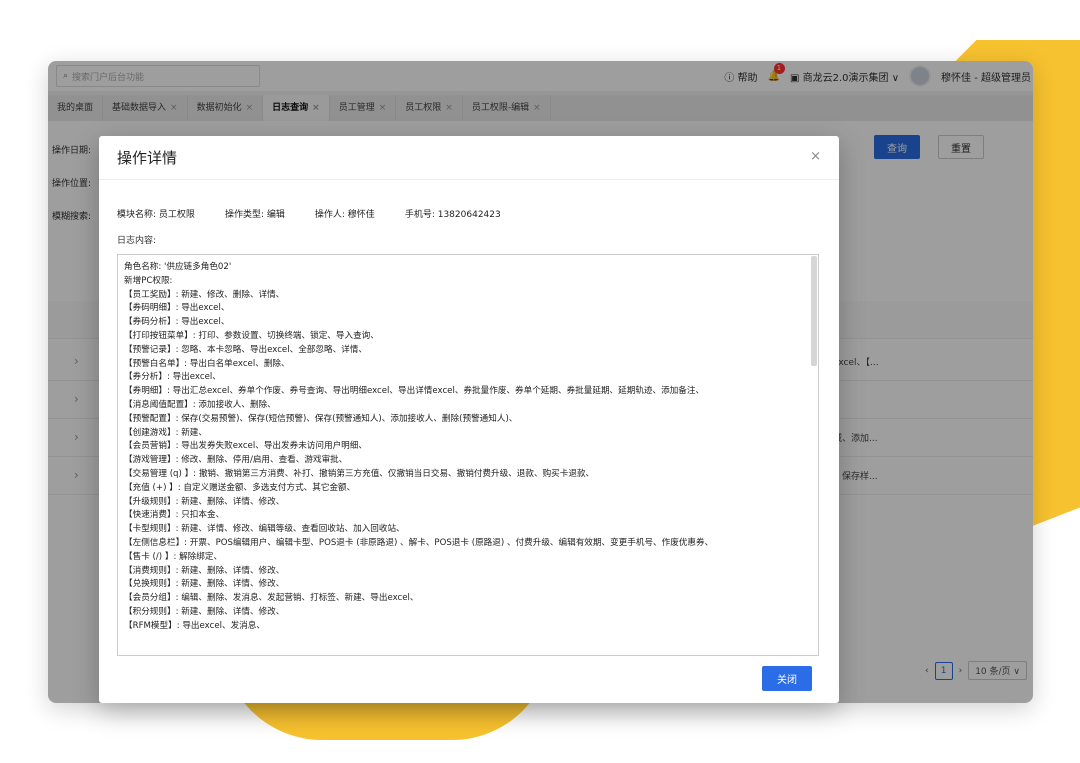 Image resolution: width=1080 pixels, height=763 pixels. Describe the element at coordinates (344, 215) in the screenshot. I see `meta-operator: 操作人: 穆怀佳` at that location.